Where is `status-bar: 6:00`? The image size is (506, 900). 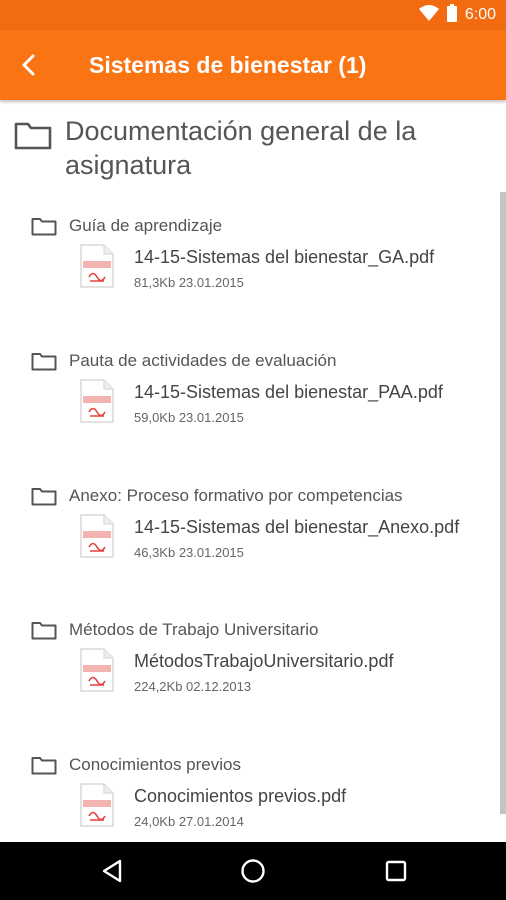
status-bar: 6:00 is located at coordinates (253, 15).